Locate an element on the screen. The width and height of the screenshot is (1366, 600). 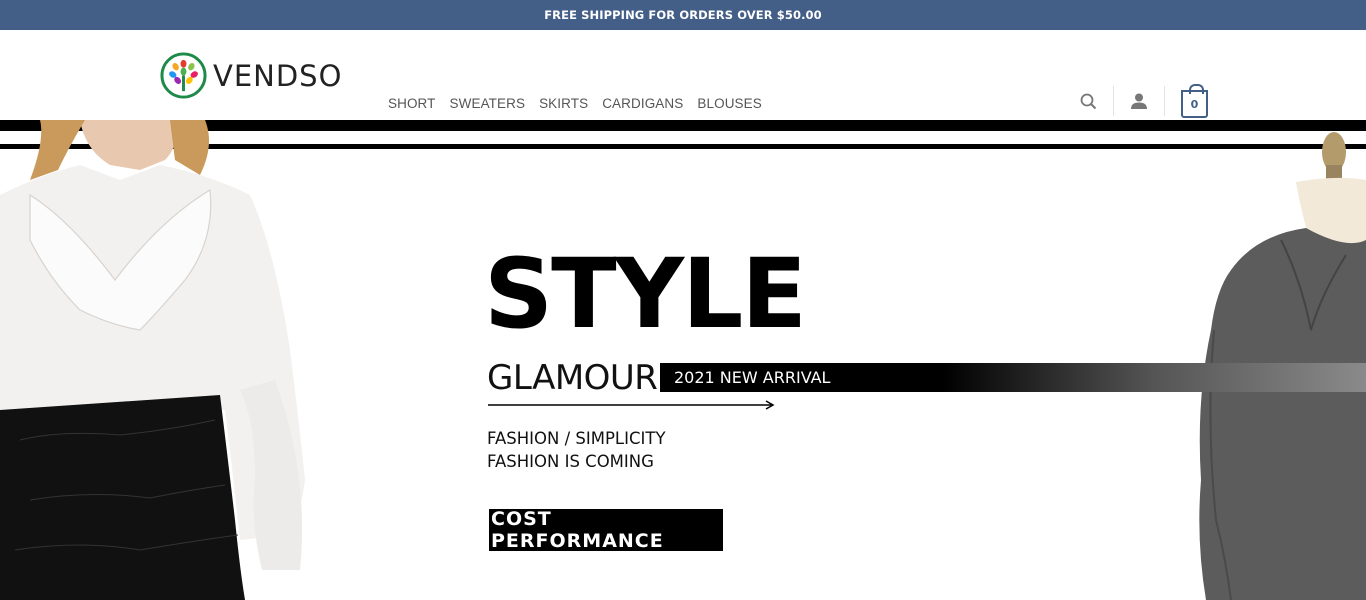
user-icon is located at coordinates (1139, 101).